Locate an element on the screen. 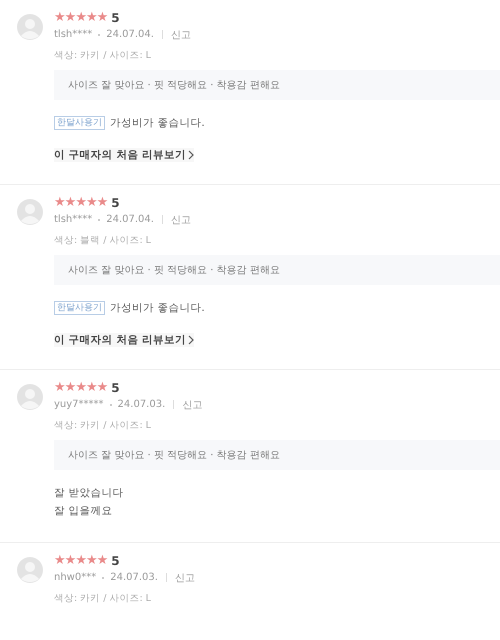 This screenshot has height=640, width=500. review-text: 잘 입을께요 is located at coordinates (83, 511).